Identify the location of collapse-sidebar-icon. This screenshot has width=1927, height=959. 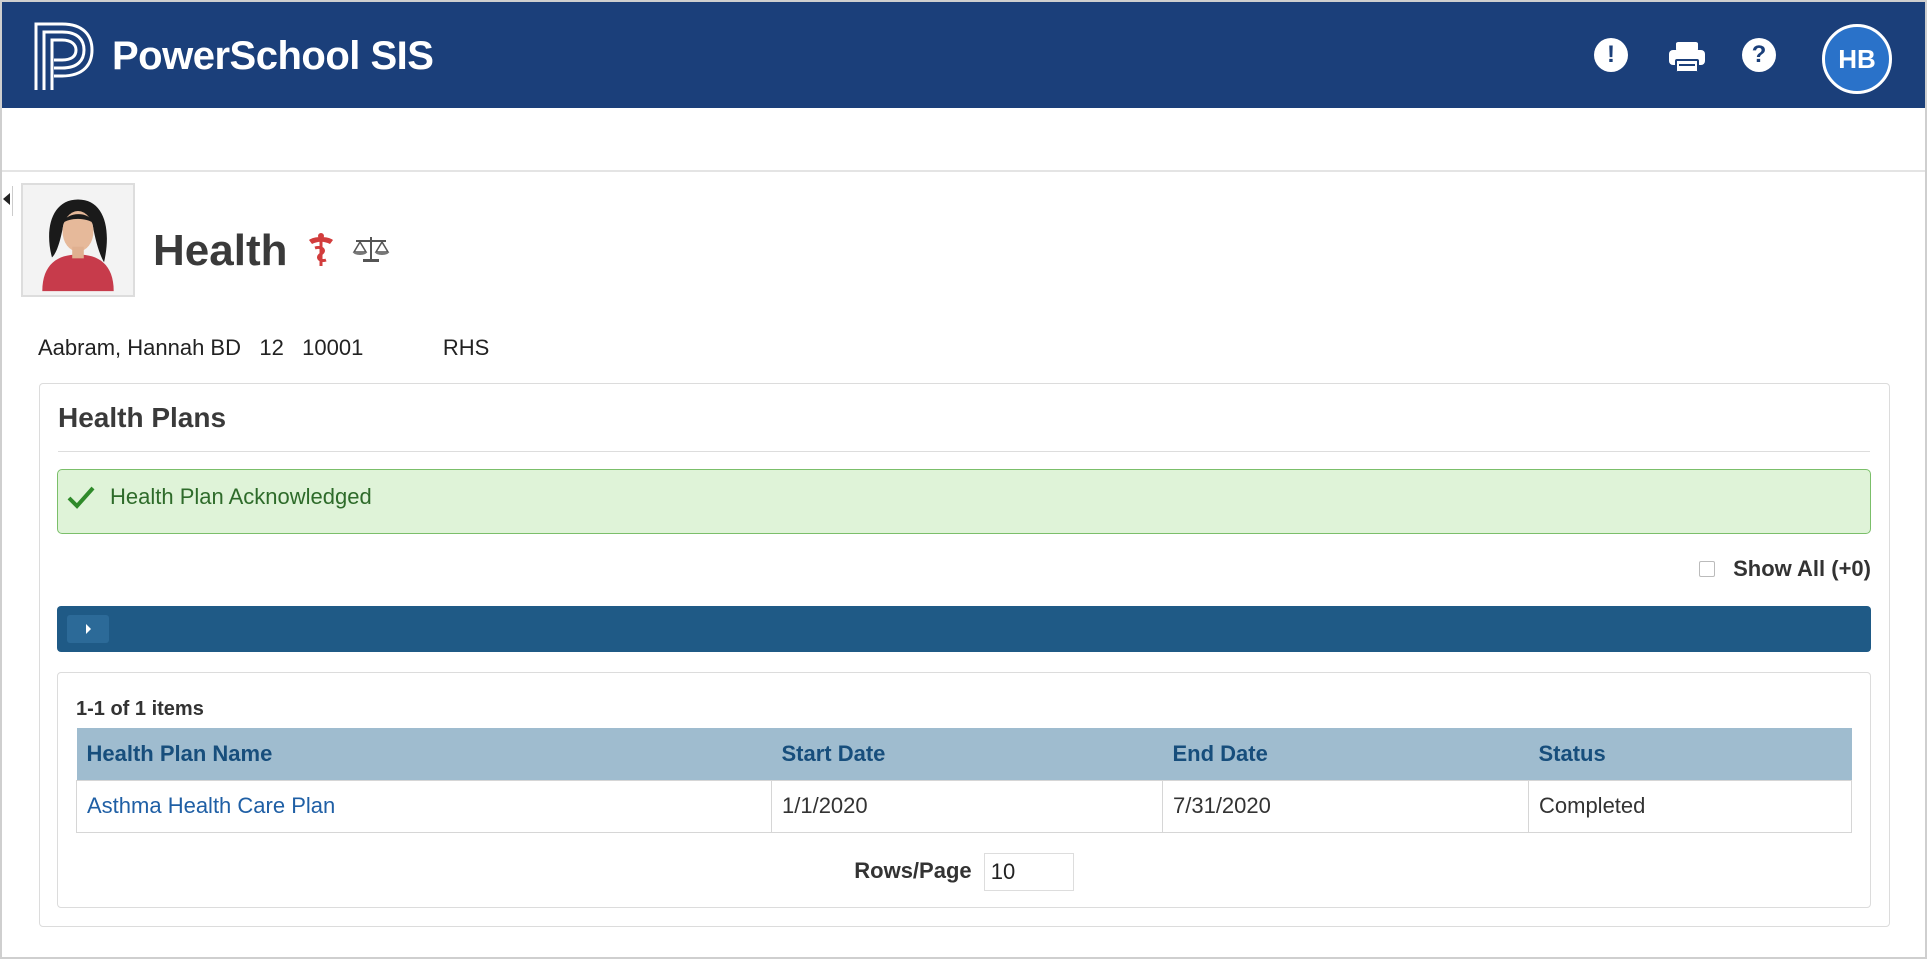
(6, 199).